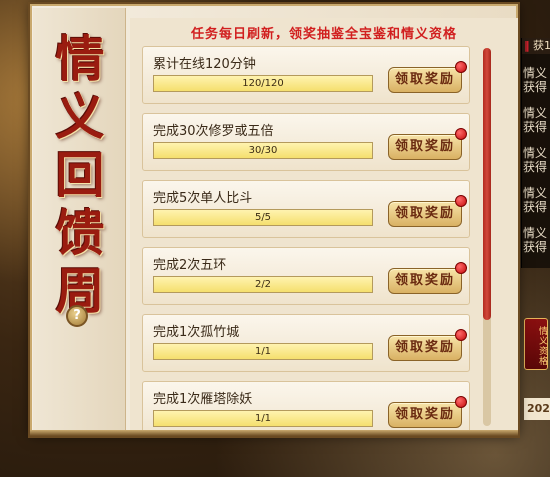 The height and width of the screenshot is (477, 550). I want to click on refresh-notice-banner: 任务每日刷新，领奖抽鉴全宝鉴和情义资格, so click(323, 34).